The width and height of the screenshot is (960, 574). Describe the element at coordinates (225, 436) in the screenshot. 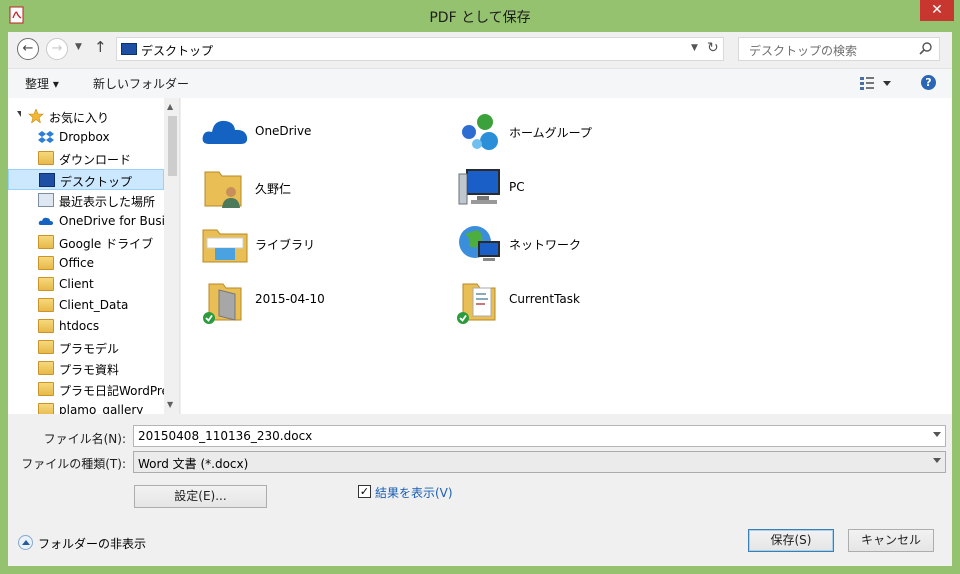

I see `filename-value: 20150408_110136_230.docx` at that location.